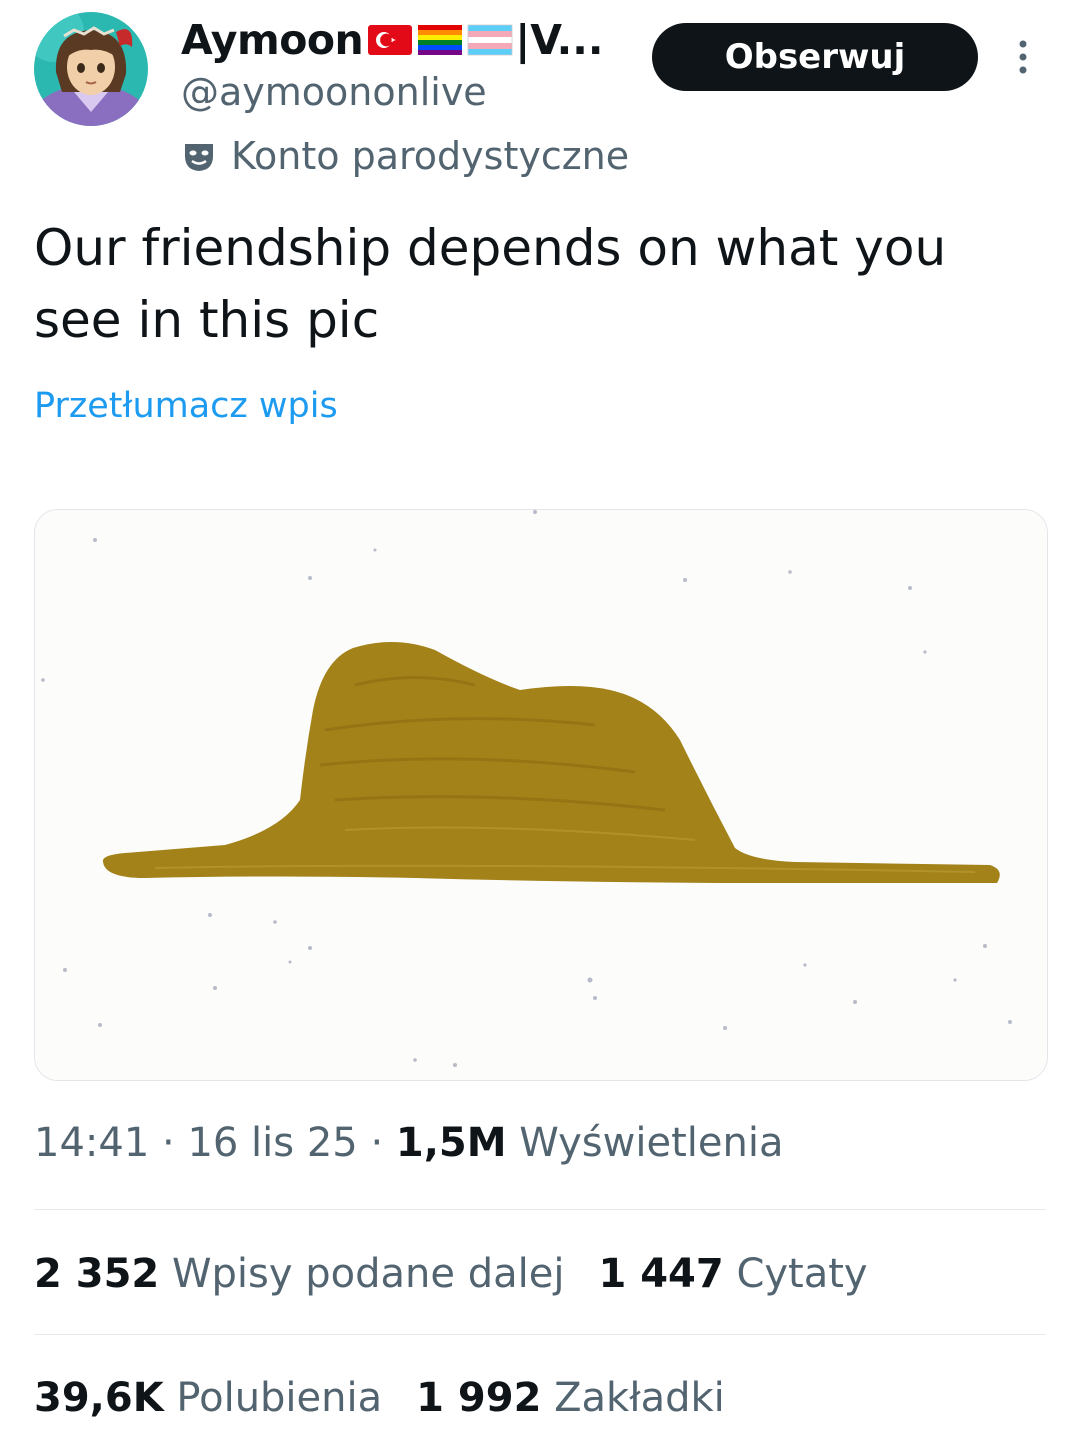 This screenshot has width=1080, height=1436. I want to click on stats-row-likes: 39,6K Polubienia 1 992 Zakładki, so click(379, 1398).